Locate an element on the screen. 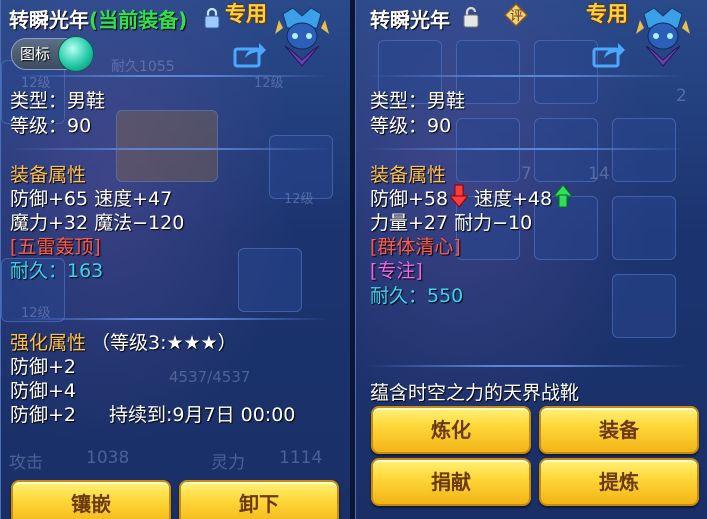  bg-text: 1114 is located at coordinates (301, 458).